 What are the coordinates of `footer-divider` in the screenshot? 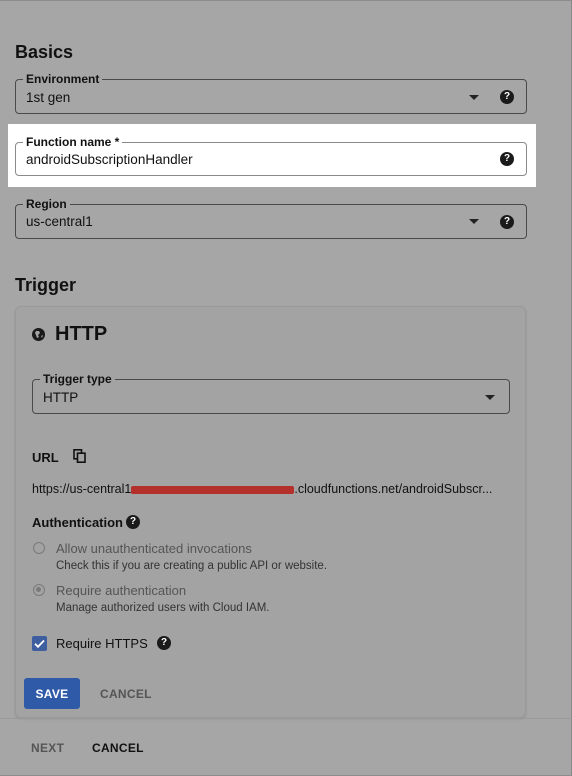 It's located at (286, 718).